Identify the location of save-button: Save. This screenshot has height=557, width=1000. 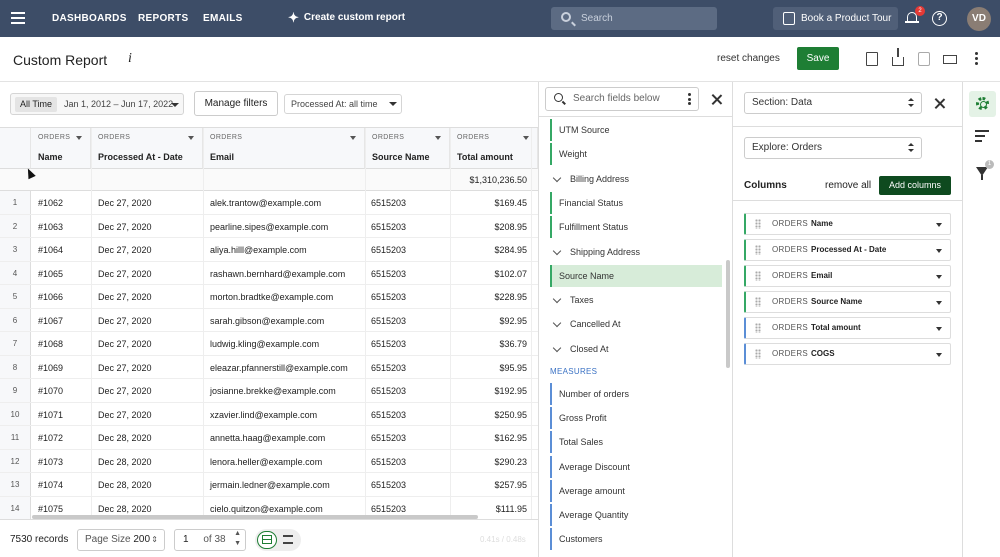
(818, 58).